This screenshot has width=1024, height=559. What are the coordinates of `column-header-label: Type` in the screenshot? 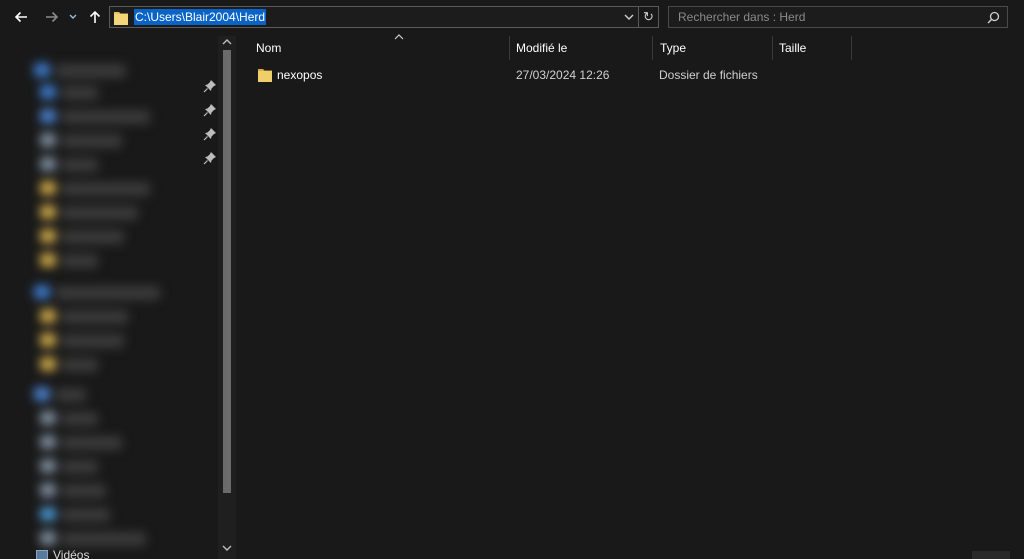 It's located at (673, 48).